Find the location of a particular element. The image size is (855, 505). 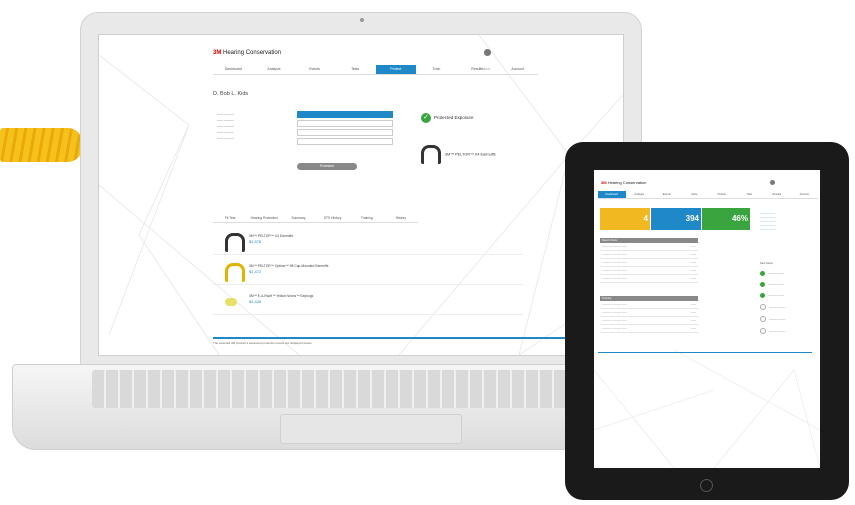

keyboard is located at coordinates (362, 389).